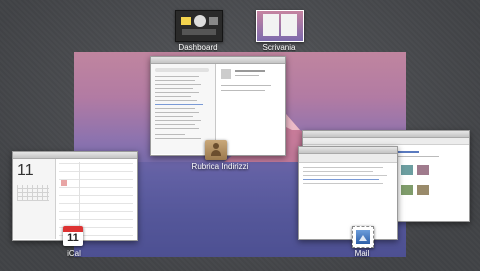 This screenshot has height=271, width=480. Describe the element at coordinates (34, 199) in the screenshot. I see `mini-month: 11` at that location.